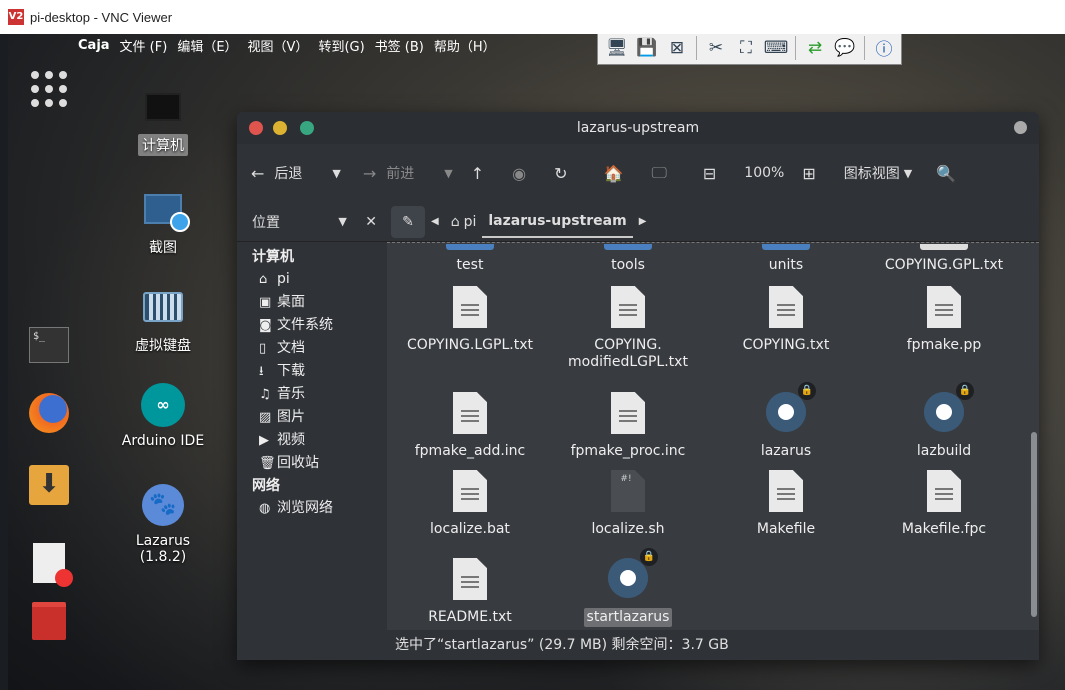 This screenshot has width=1065, height=690. I want to click on vnc-ctrl-alt-del-icon: ⌨, so click(776, 48).